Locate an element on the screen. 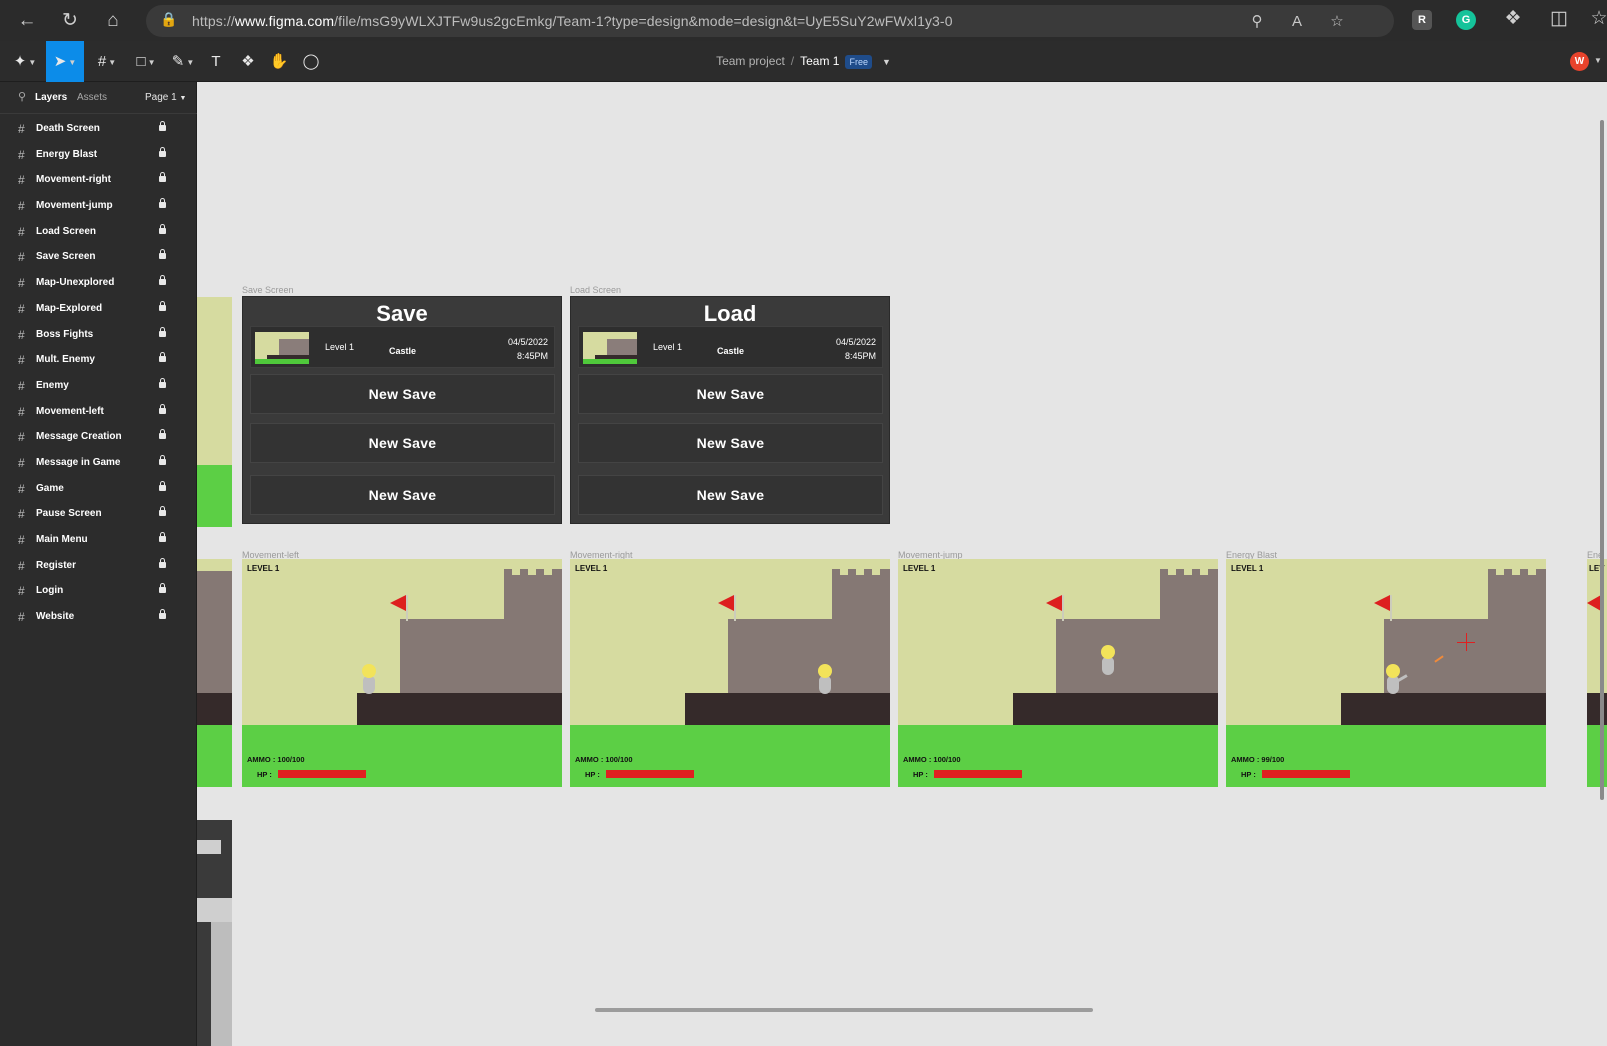  reload-icon: ↻ is located at coordinates (70, 21).